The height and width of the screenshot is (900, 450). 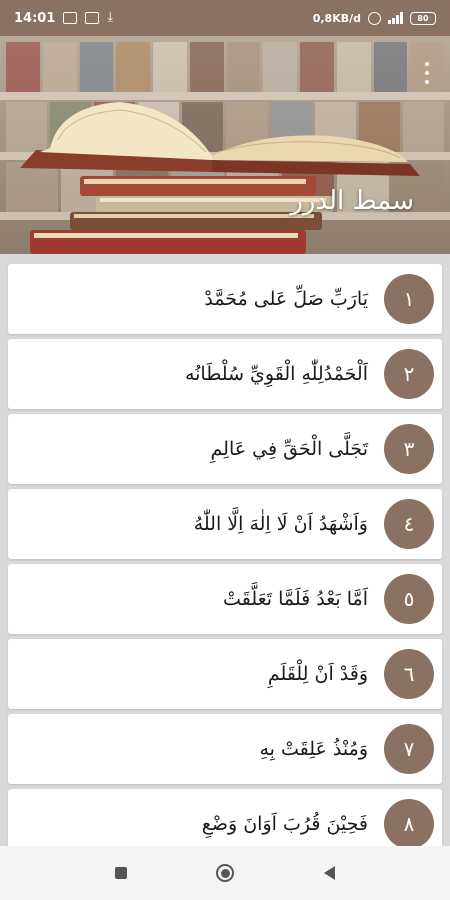 I want to click on system-nav-bar, so click(x=225, y=873).